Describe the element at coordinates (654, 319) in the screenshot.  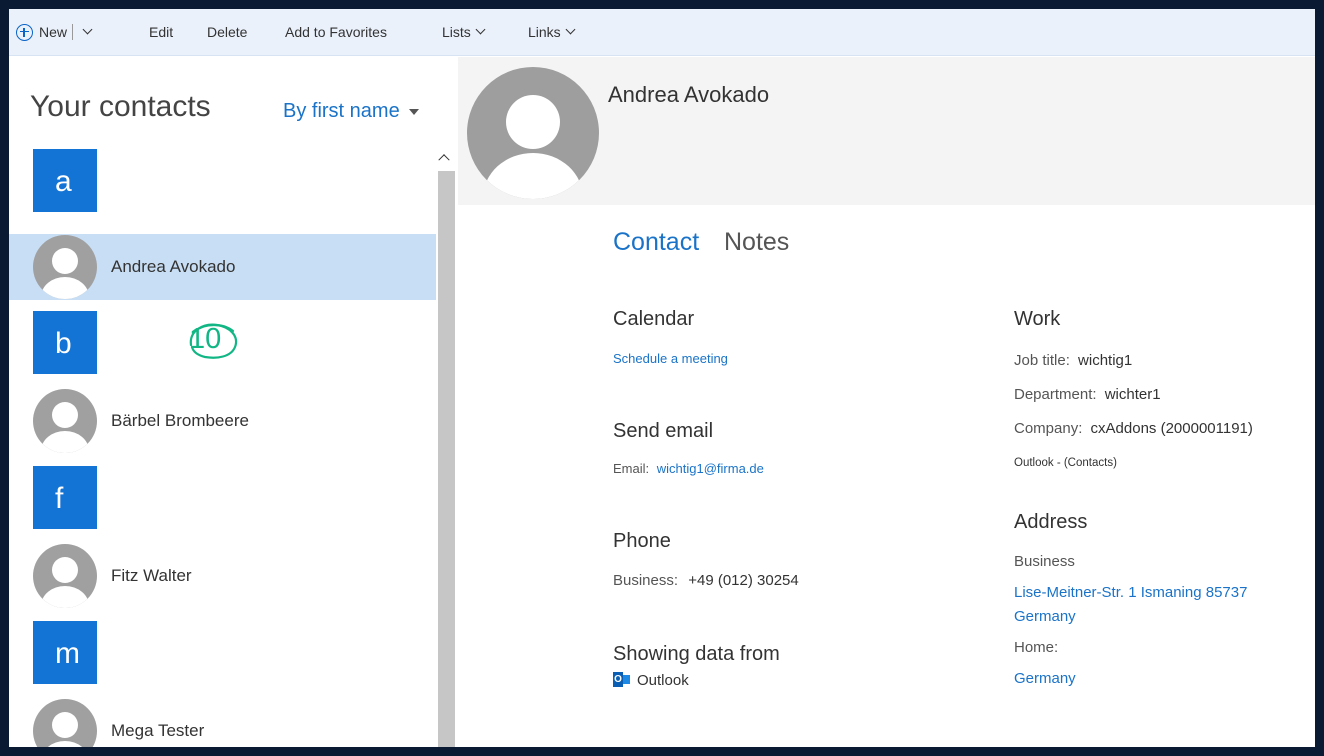
I see `calendar-heading: Calendar` at that location.